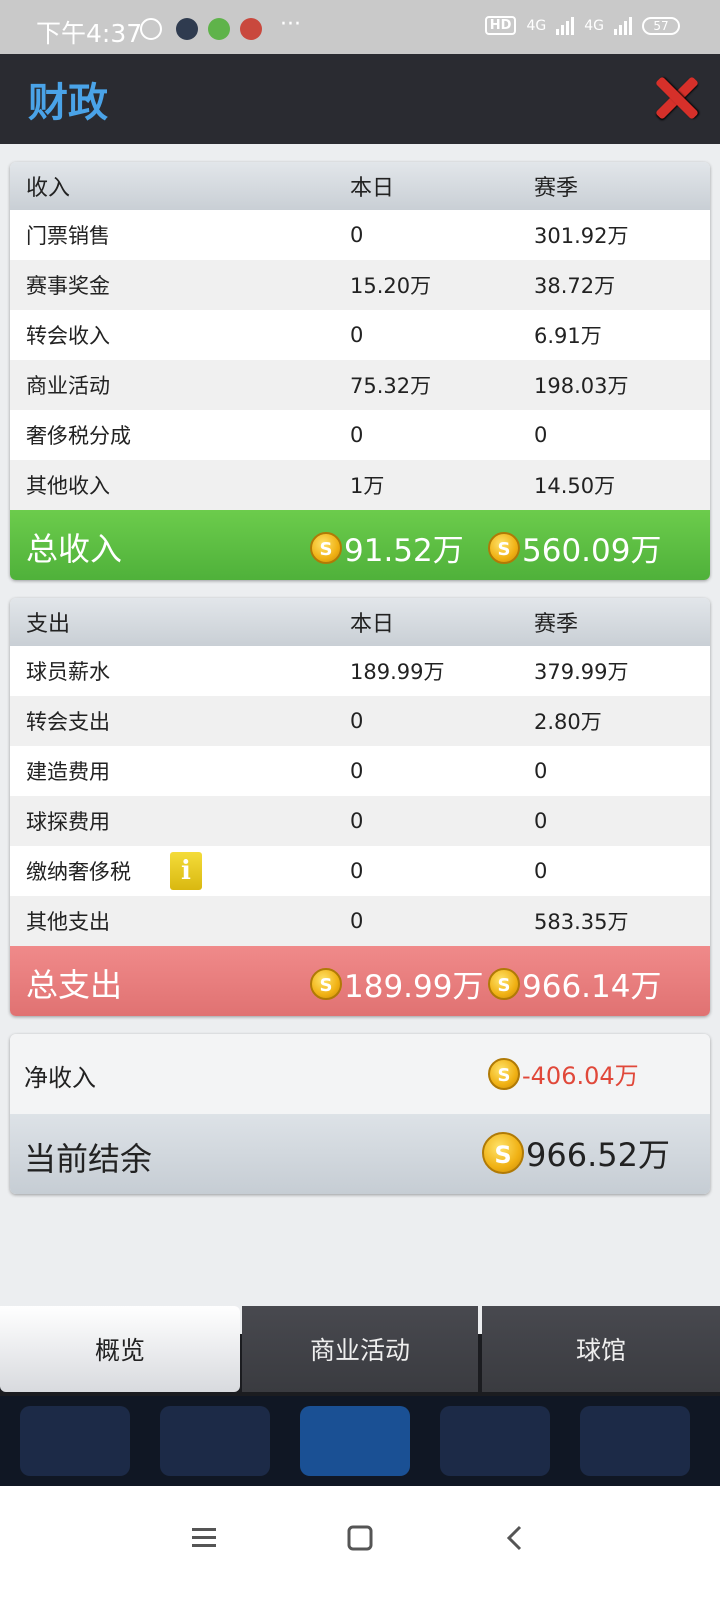 This screenshot has height=1600, width=720. What do you see at coordinates (151, 29) in the screenshot?
I see `alarm-icon` at bounding box center [151, 29].